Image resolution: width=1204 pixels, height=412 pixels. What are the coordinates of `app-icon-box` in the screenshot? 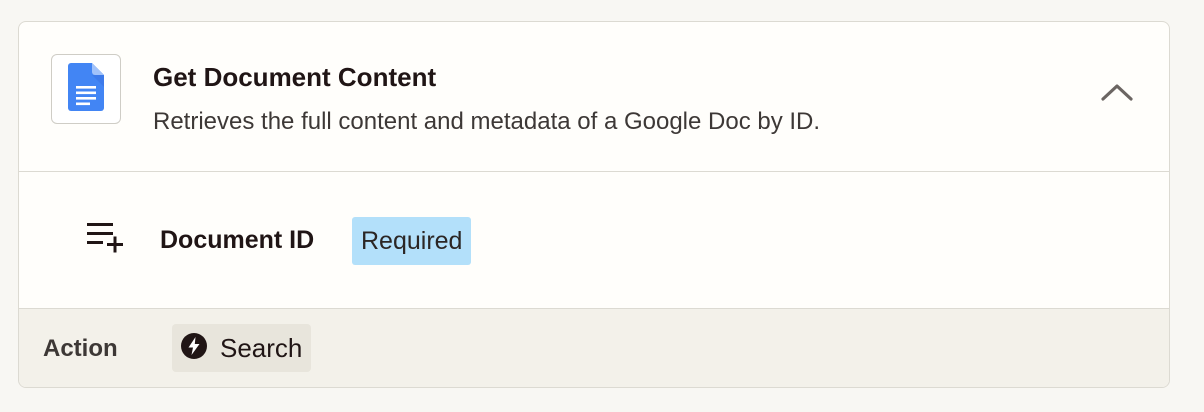 It's located at (86, 89).